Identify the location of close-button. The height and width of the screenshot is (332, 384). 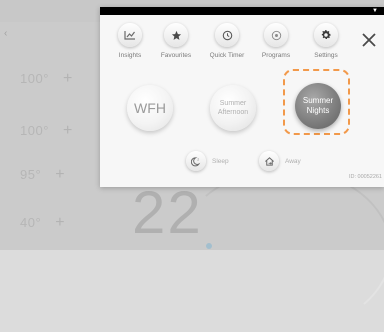
(369, 40).